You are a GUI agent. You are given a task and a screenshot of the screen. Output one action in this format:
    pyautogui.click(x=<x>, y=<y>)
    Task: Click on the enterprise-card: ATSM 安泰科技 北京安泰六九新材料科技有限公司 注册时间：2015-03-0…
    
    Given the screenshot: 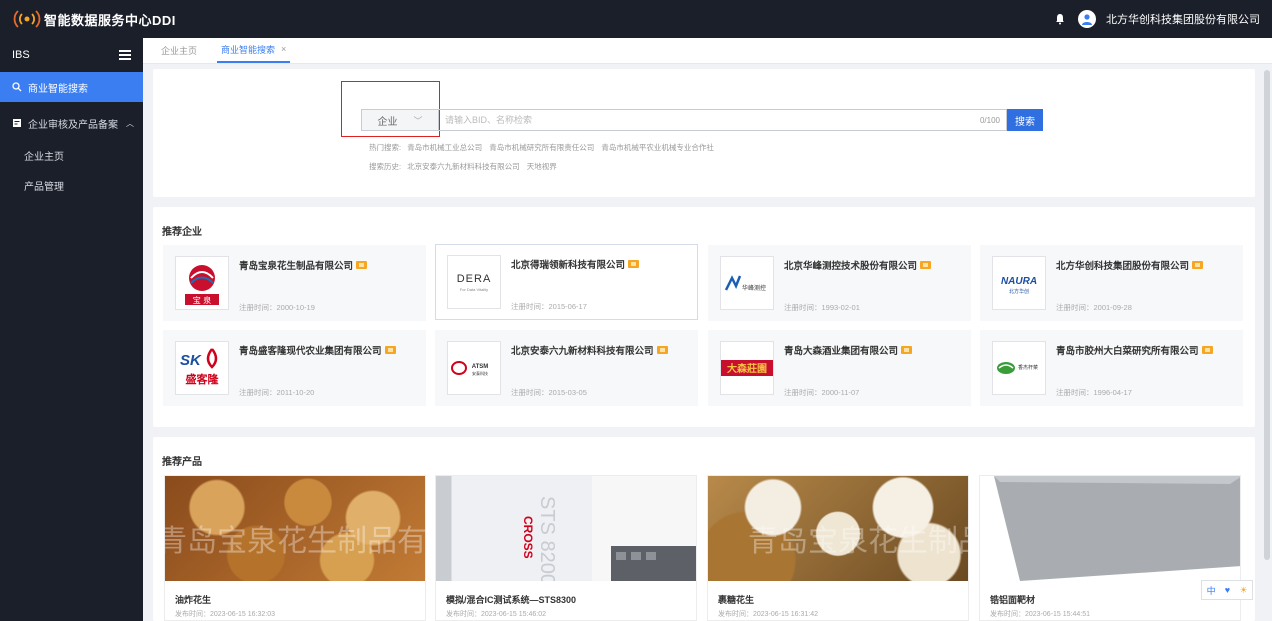 What is the action you would take?
    pyautogui.click(x=566, y=368)
    